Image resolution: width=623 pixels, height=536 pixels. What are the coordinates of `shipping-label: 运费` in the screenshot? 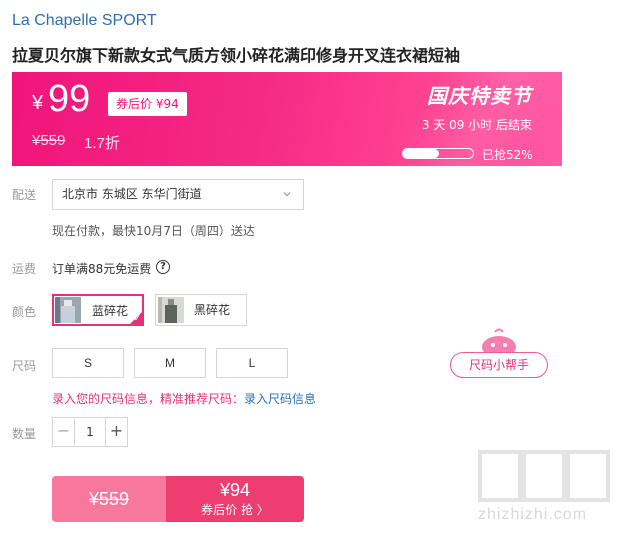 It's located at (24, 269).